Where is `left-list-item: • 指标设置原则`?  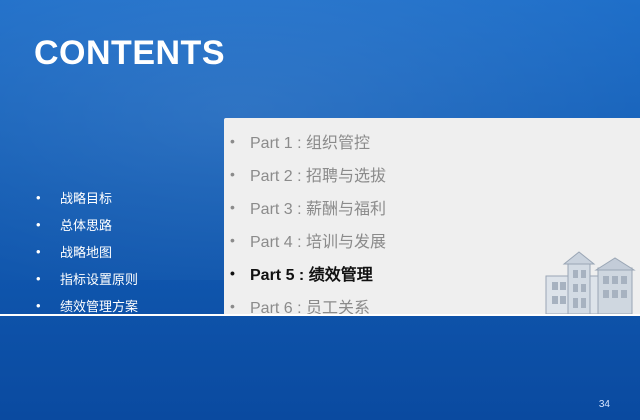
left-list-item: • 指标设置原则 is located at coordinates (131, 278).